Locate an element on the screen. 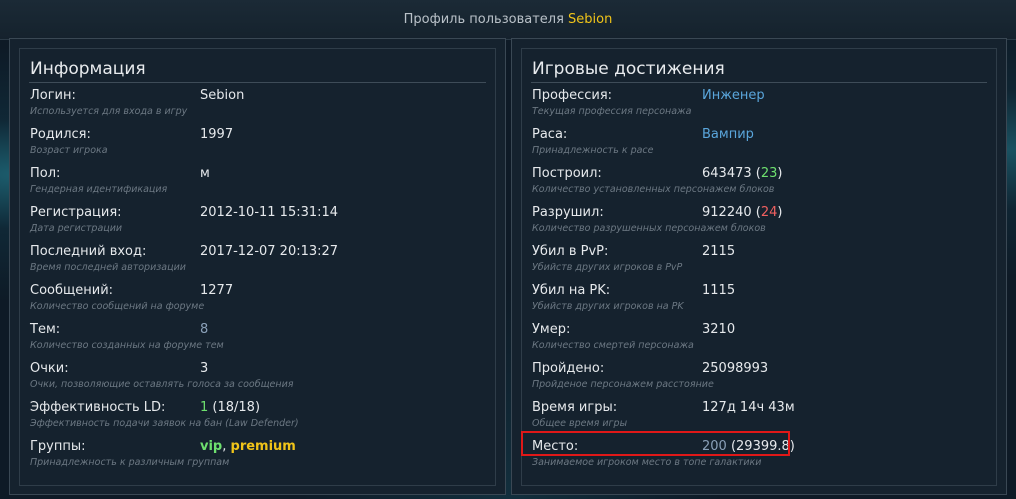  row-hint: Принадлежность к расе is located at coordinates (593, 150).